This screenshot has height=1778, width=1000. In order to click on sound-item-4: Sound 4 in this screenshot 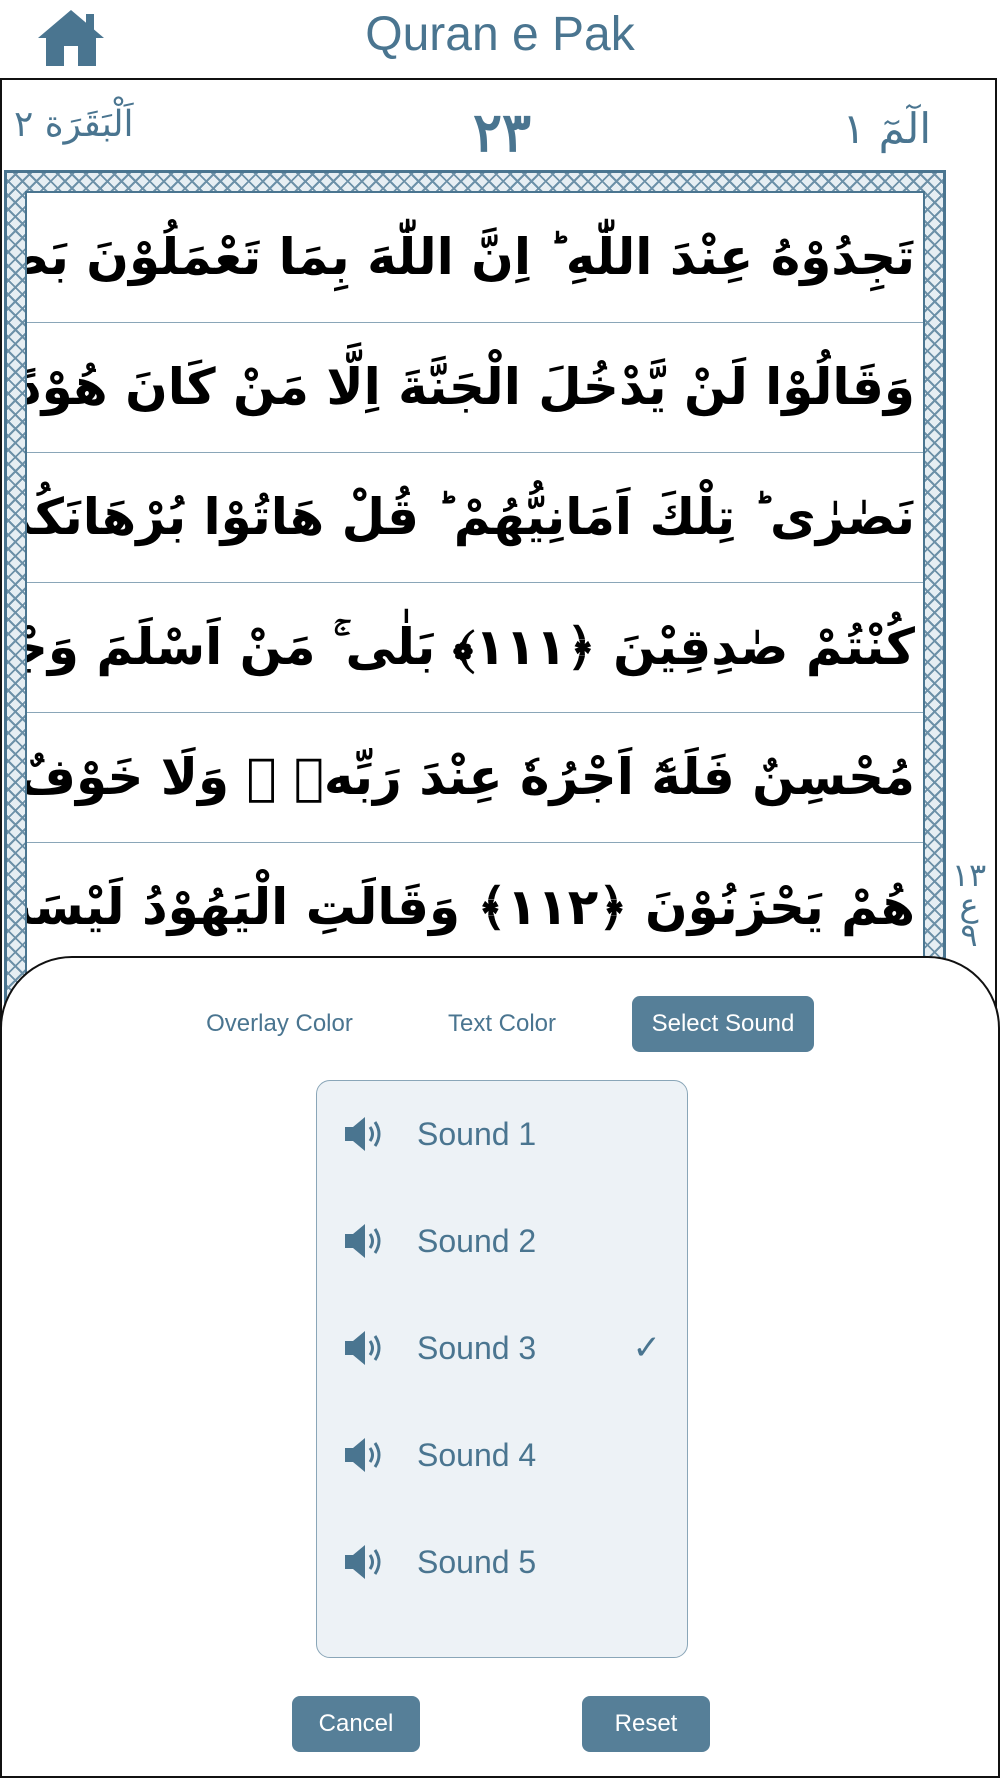, I will do `click(502, 1455)`.